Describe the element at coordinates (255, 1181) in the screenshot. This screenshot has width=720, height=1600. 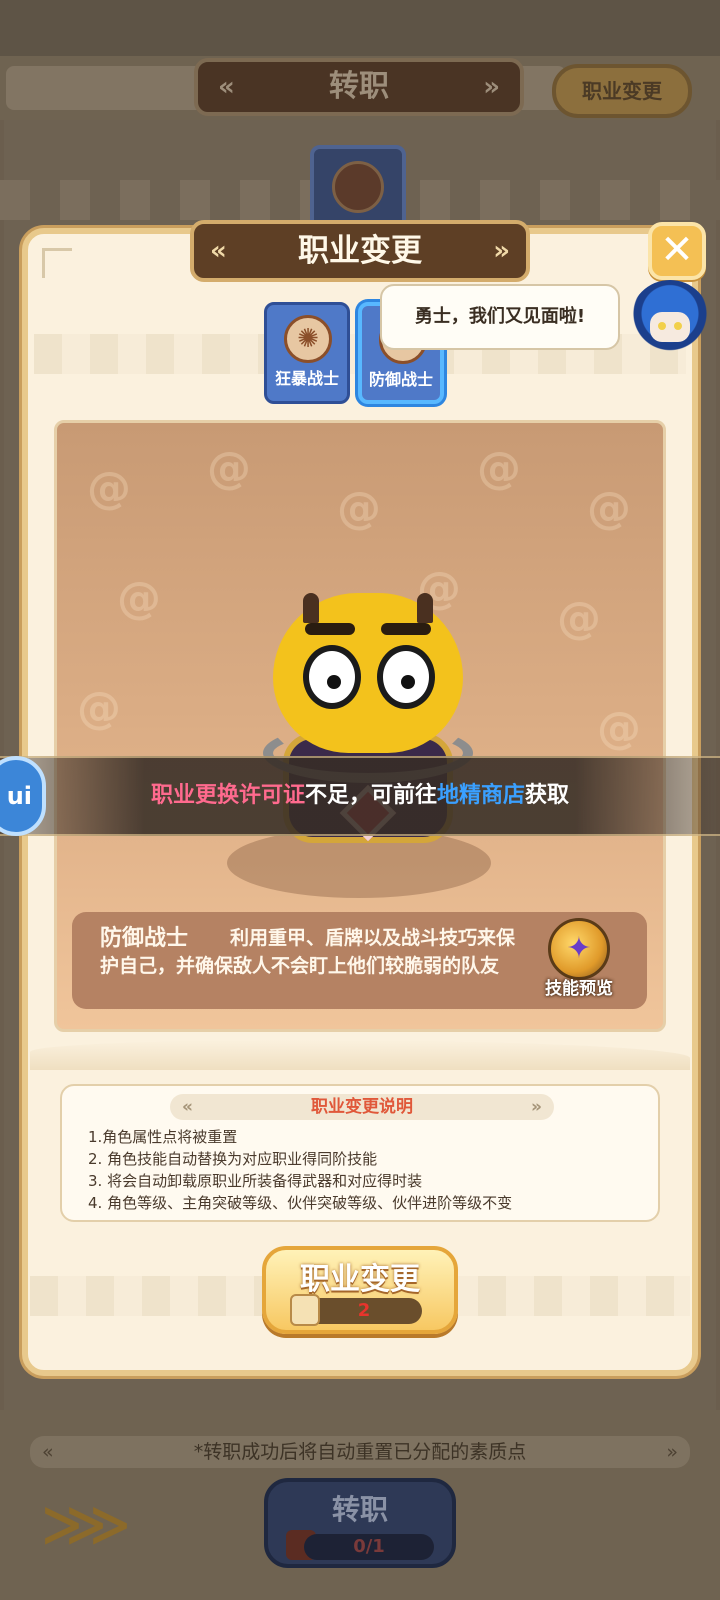
I see `explanation-item: 3. 将会自动卸载原职业所装备得武器和对应得时装` at that location.